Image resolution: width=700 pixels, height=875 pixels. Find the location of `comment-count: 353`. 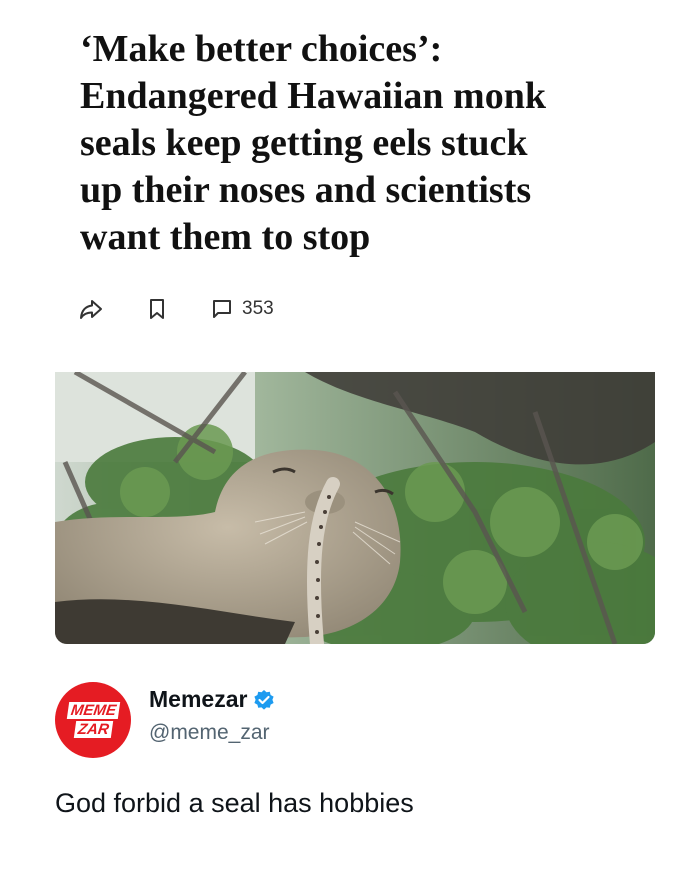

comment-count: 353 is located at coordinates (258, 308).